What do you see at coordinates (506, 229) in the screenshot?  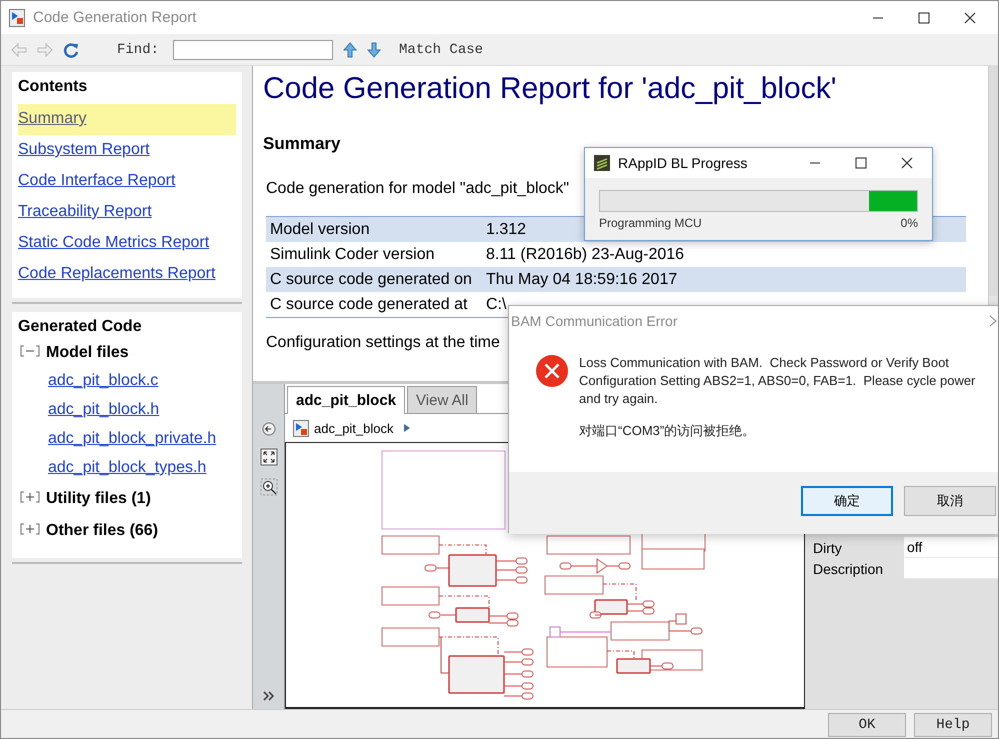 I see `row-value: 1.312` at bounding box center [506, 229].